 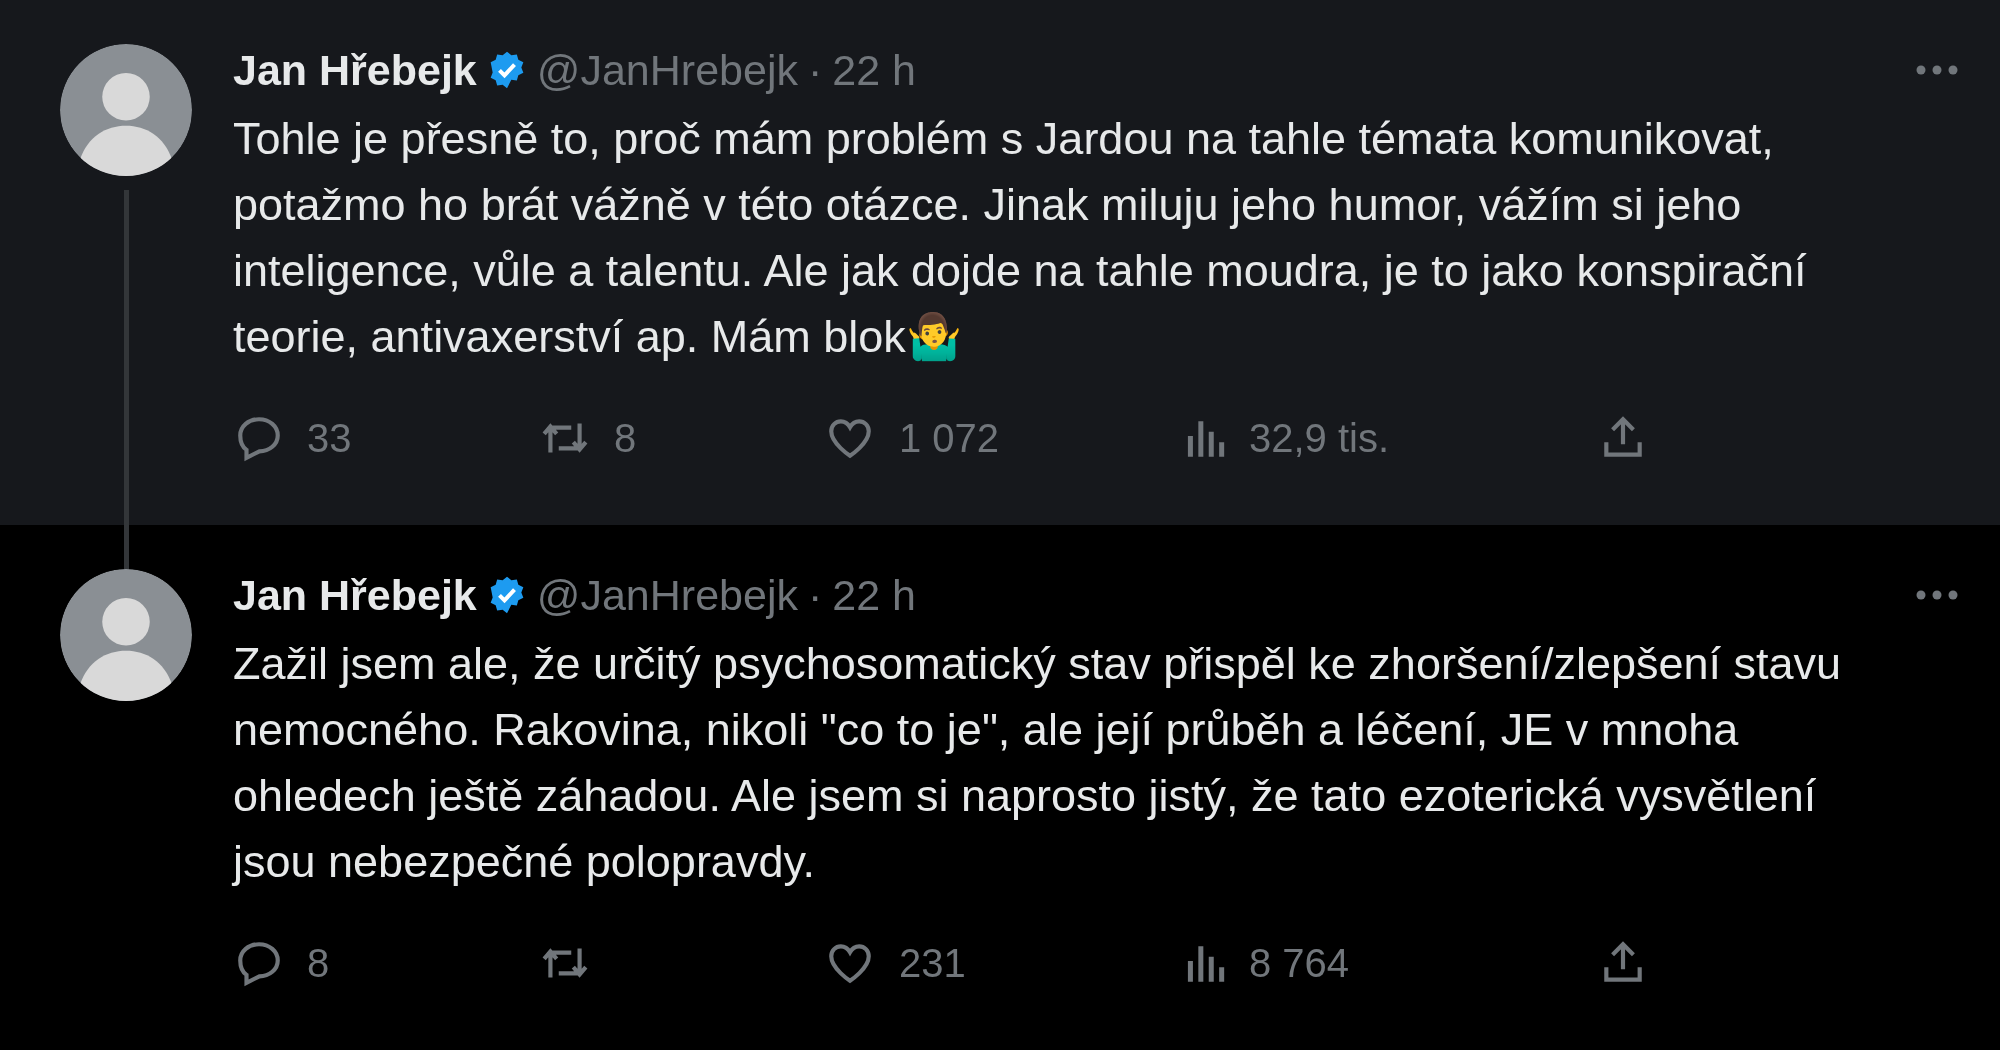 I want to click on views-button: 32,9 tis., so click(x=1390, y=438).